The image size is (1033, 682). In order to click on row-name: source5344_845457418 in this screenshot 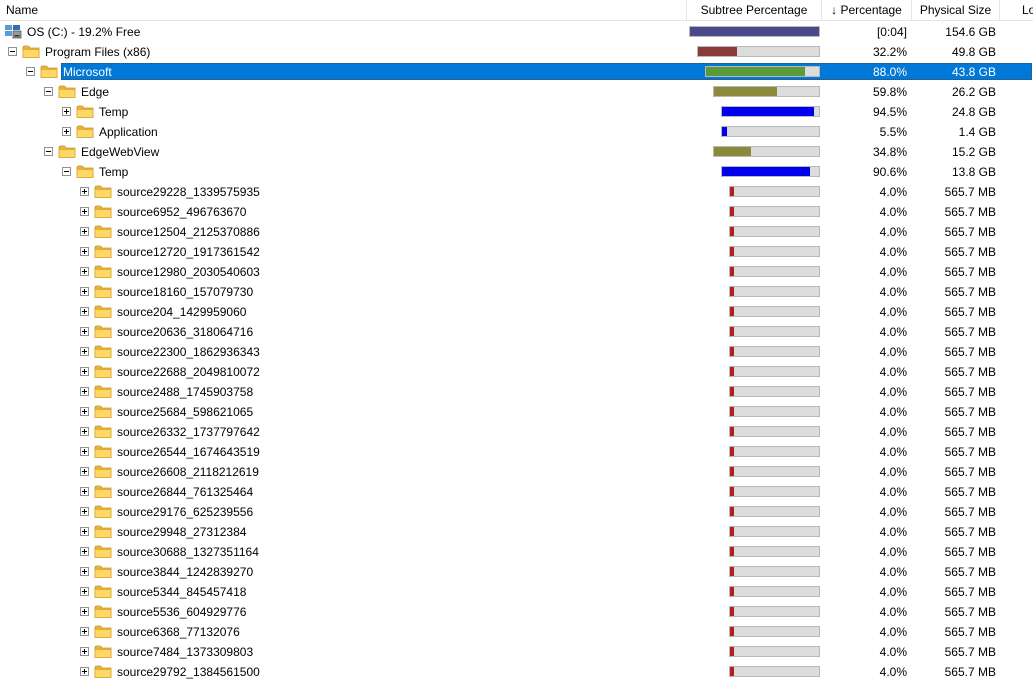, I will do `click(182, 592)`.